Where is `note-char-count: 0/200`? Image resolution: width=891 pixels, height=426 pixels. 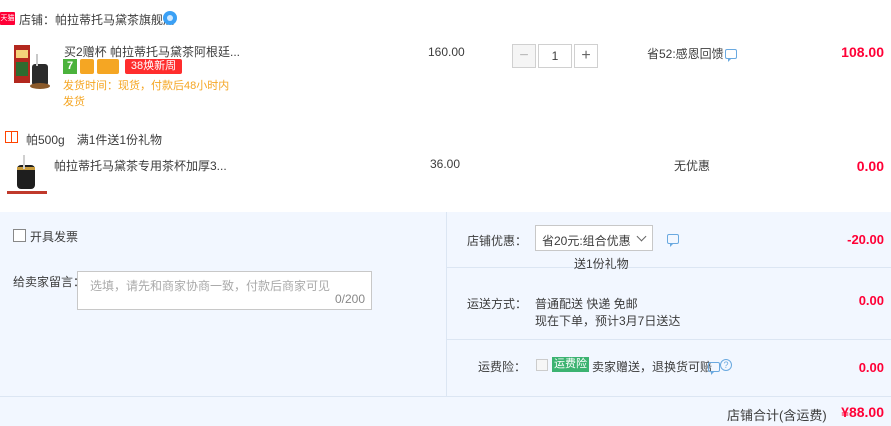 note-char-count: 0/200 is located at coordinates (349, 299).